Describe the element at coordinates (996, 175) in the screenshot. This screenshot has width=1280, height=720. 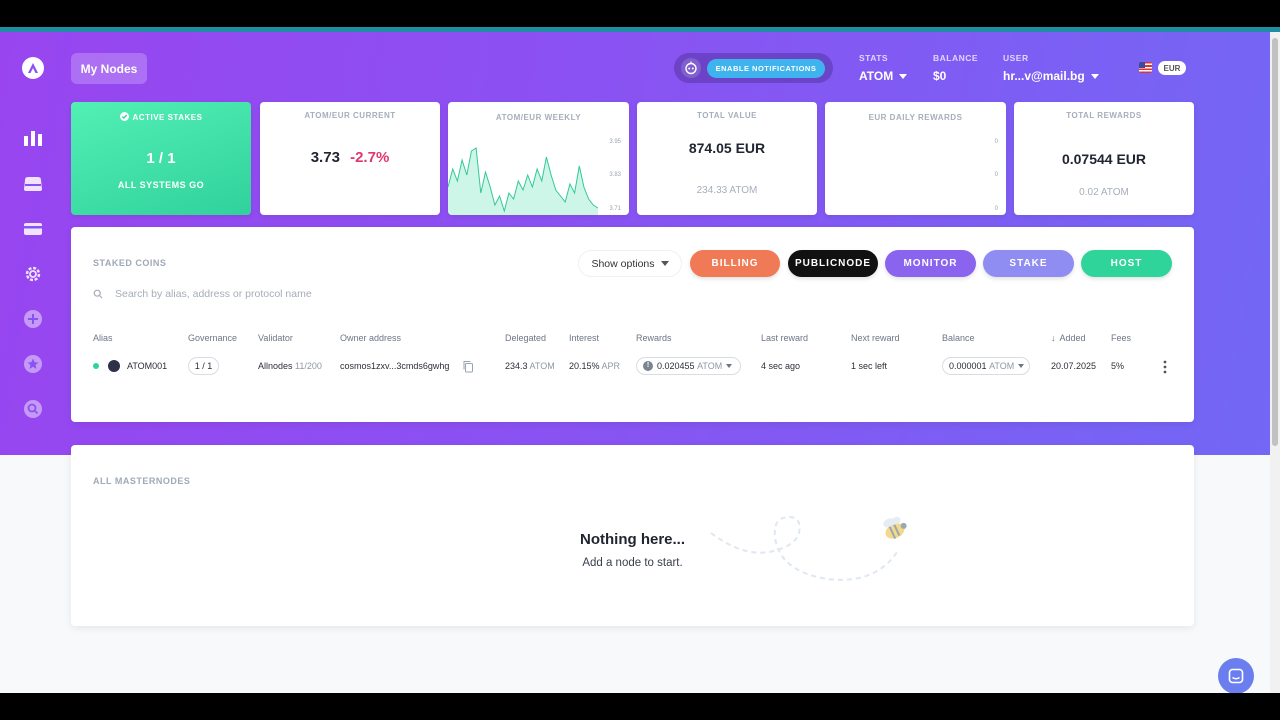
I see `daily-tick-mid: 0` at that location.